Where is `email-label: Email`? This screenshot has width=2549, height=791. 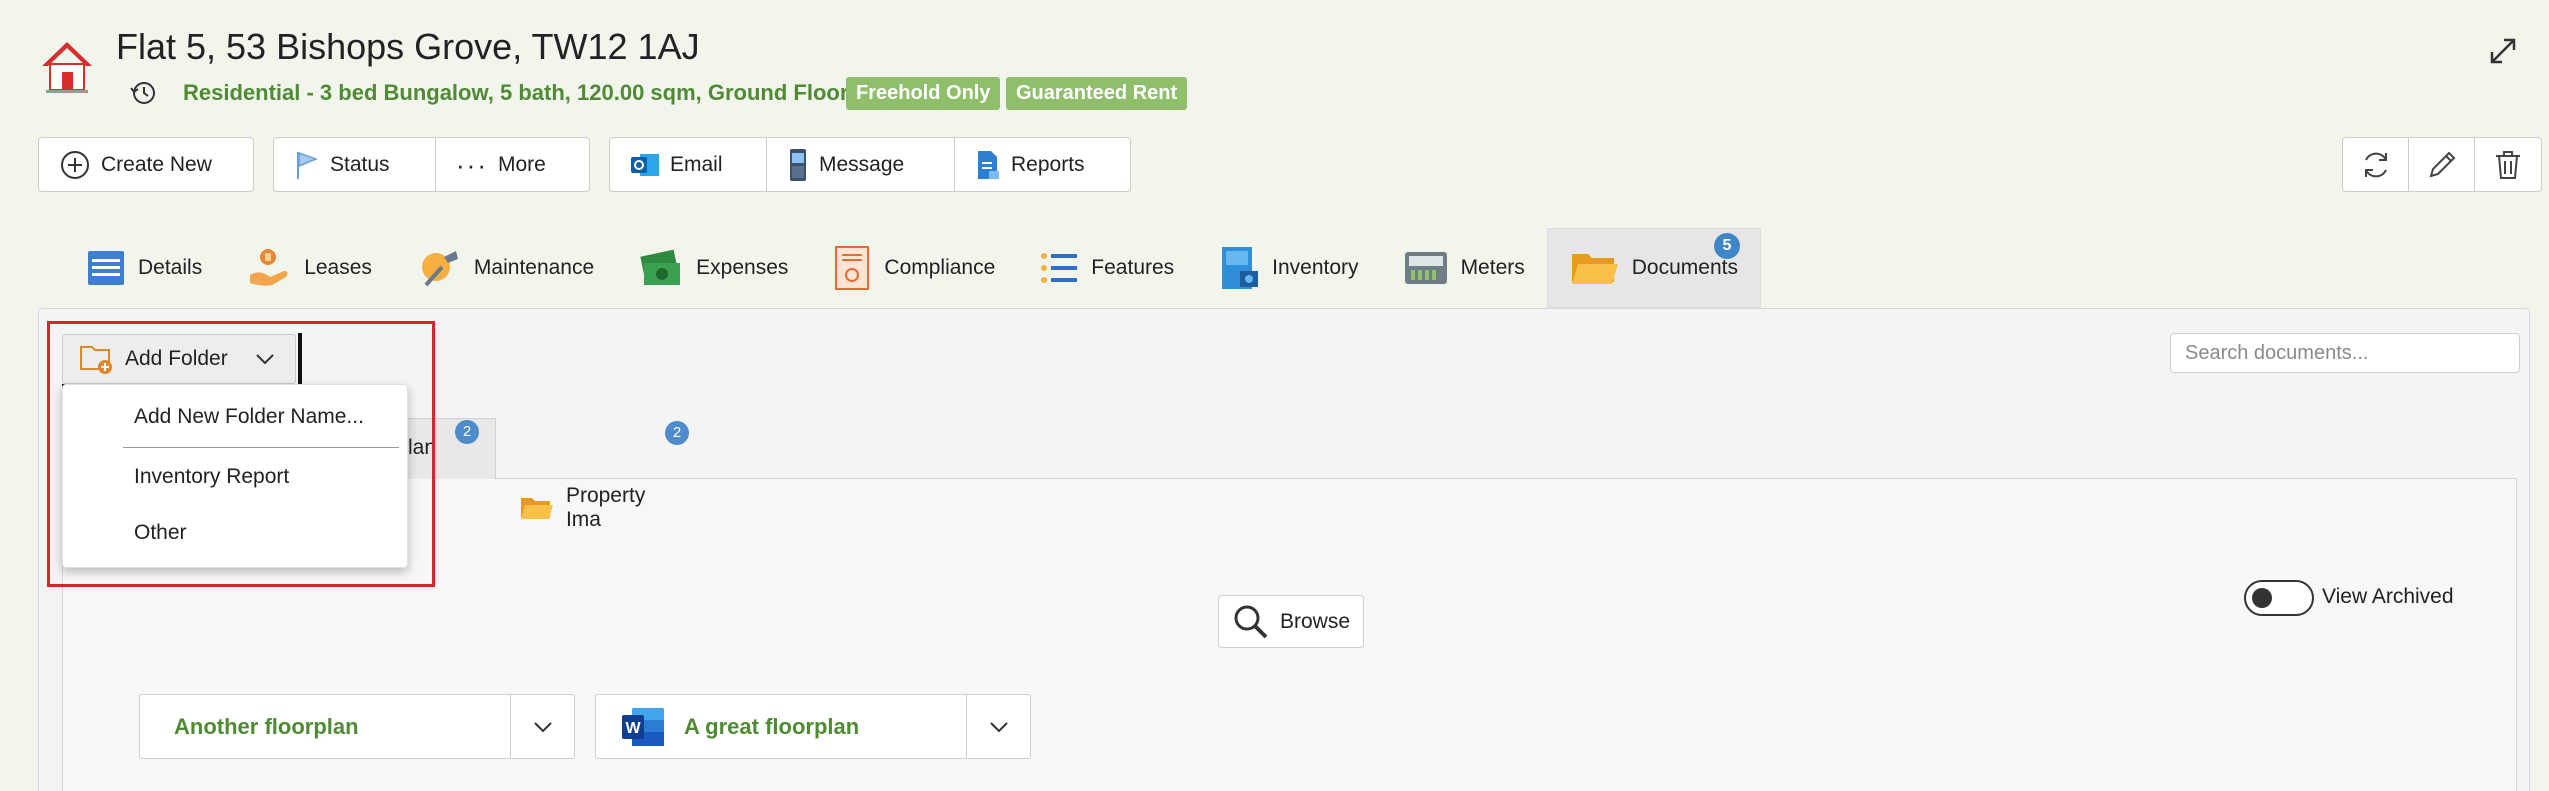 email-label: Email is located at coordinates (696, 164).